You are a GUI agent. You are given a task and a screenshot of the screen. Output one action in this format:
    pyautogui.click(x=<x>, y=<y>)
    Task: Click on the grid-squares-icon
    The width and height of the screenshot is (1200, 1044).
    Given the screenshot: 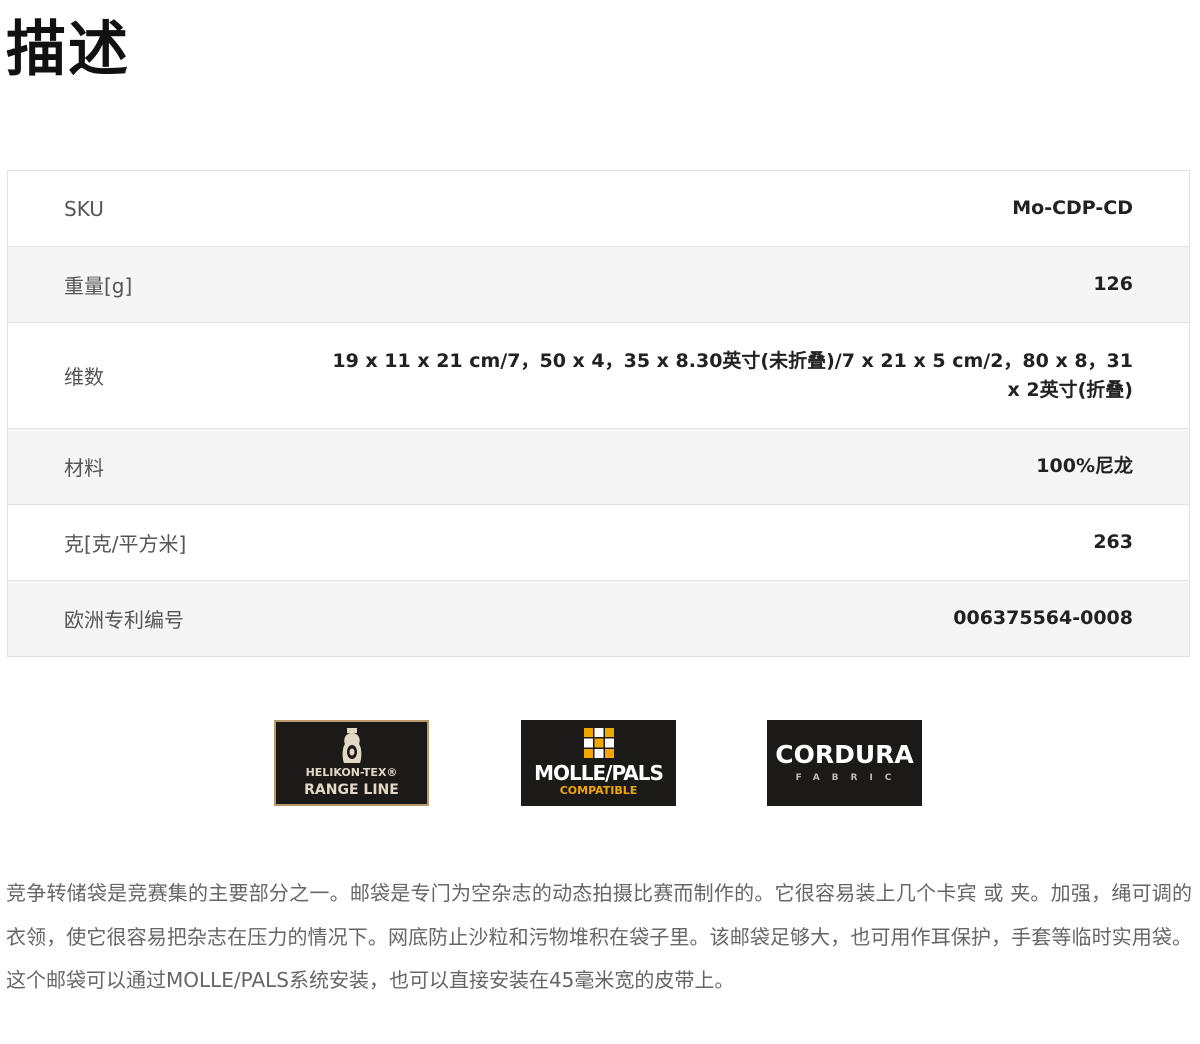 What is the action you would take?
    pyautogui.click(x=598, y=743)
    